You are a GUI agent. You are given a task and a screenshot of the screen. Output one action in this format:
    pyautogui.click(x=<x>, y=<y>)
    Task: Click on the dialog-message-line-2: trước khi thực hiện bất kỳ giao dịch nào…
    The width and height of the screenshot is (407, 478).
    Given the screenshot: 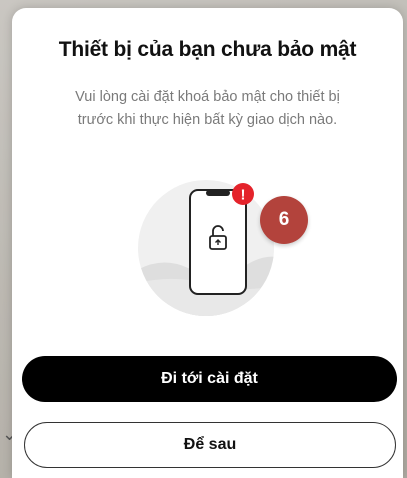 What is the action you would take?
    pyautogui.click(x=207, y=120)
    